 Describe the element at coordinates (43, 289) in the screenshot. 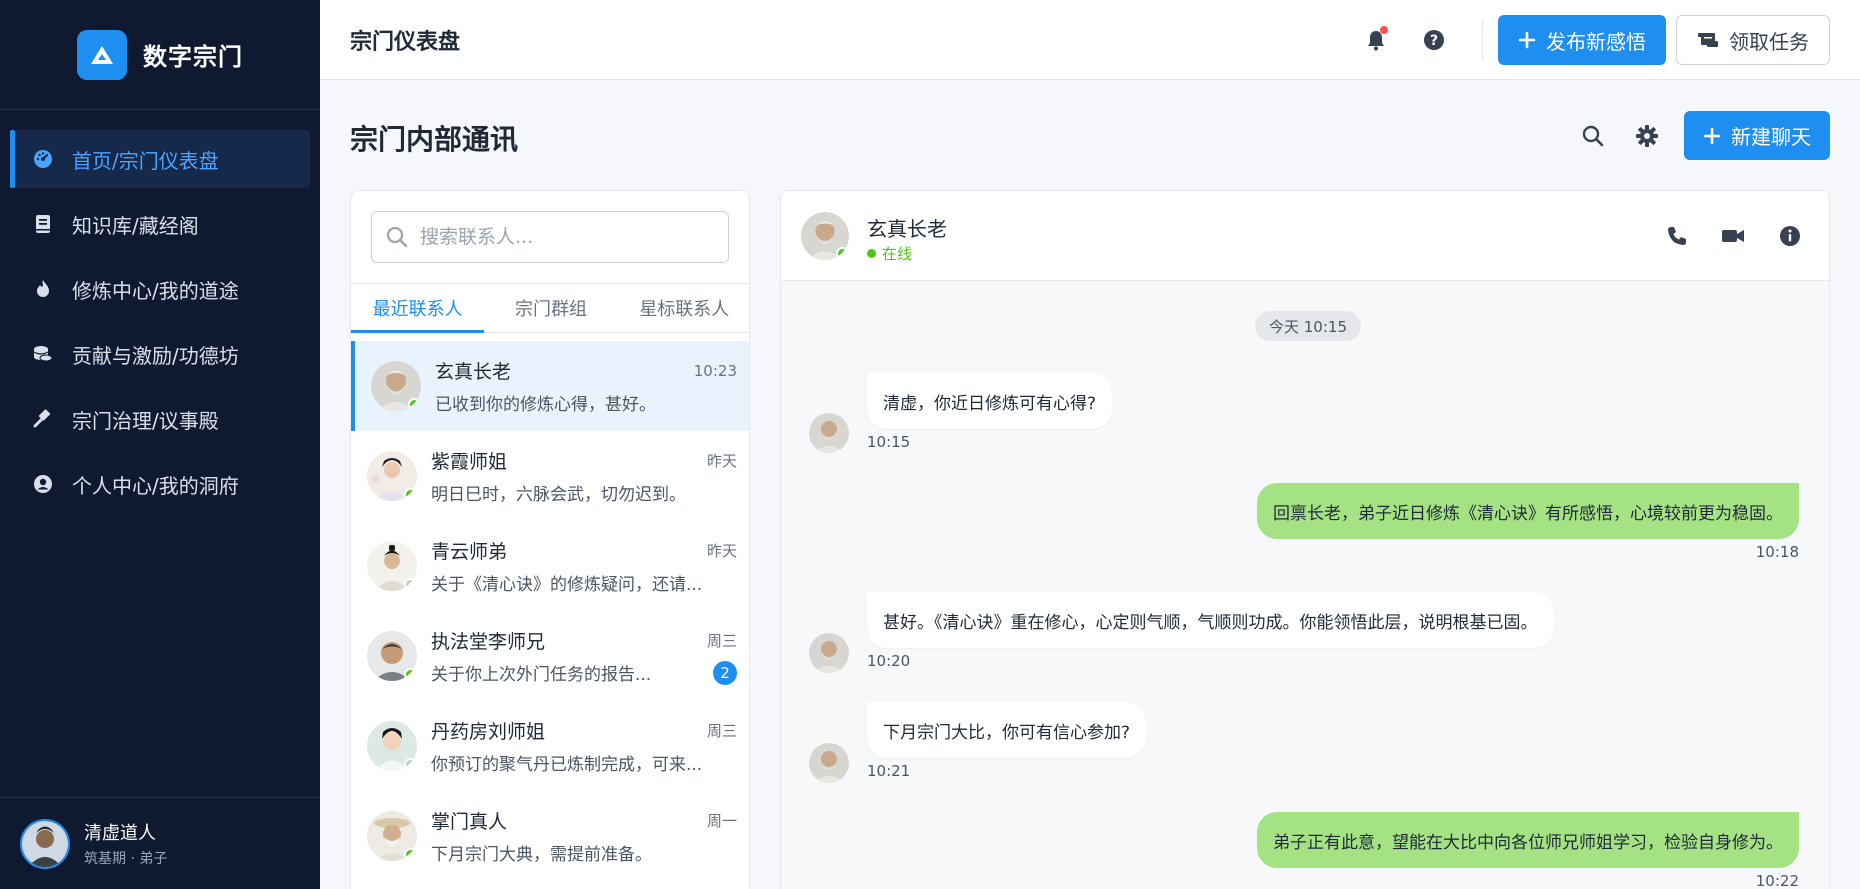

I see `flame-icon` at that location.